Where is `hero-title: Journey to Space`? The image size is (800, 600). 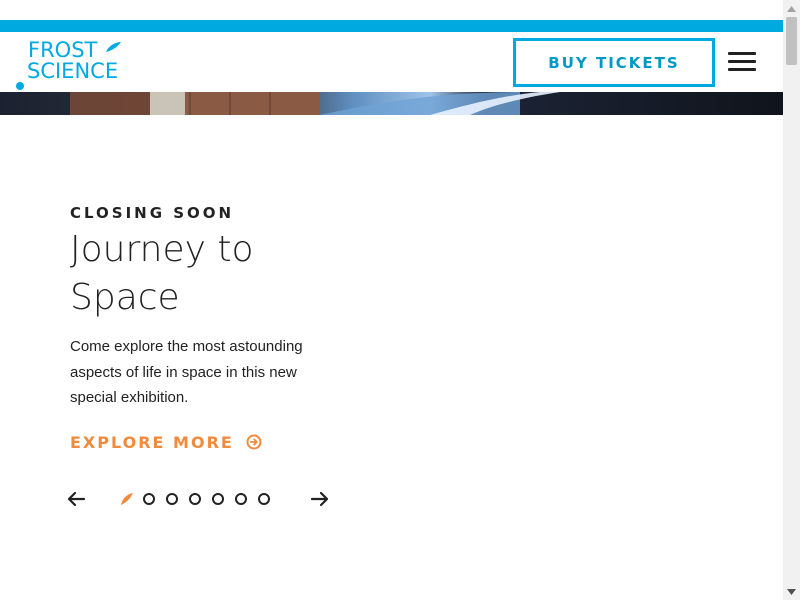 hero-title: Journey to Space is located at coordinates (220, 274).